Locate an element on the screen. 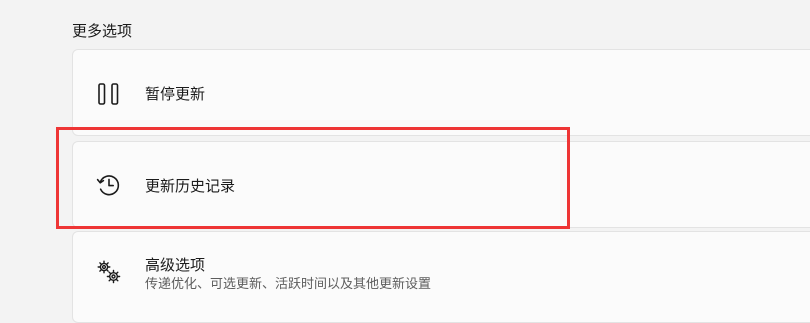 This screenshot has width=810, height=323. gears-icon is located at coordinates (109, 272).